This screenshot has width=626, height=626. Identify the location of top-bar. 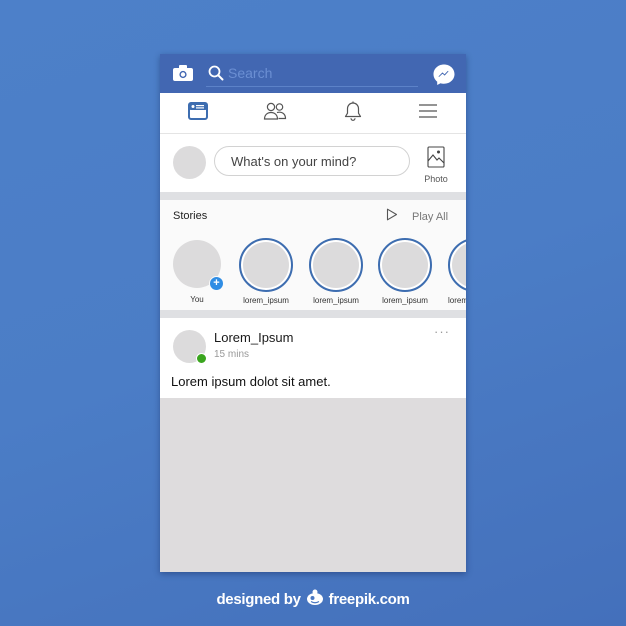
(313, 73).